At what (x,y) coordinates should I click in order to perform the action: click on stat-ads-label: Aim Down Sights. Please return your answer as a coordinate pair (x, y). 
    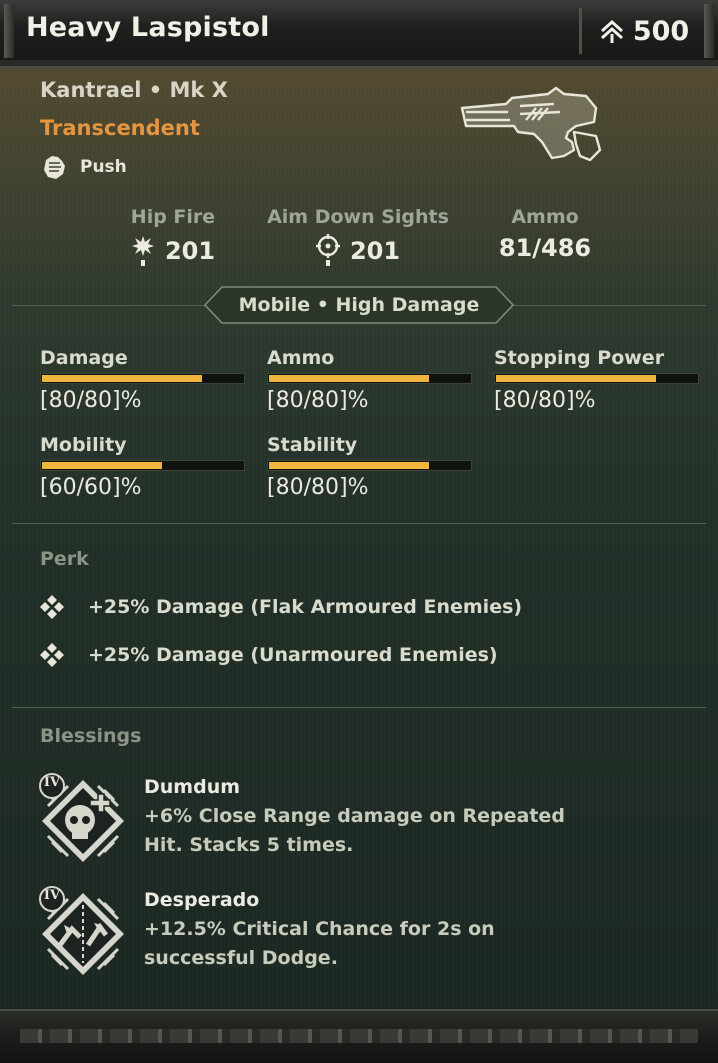
    Looking at the image, I should click on (358, 217).